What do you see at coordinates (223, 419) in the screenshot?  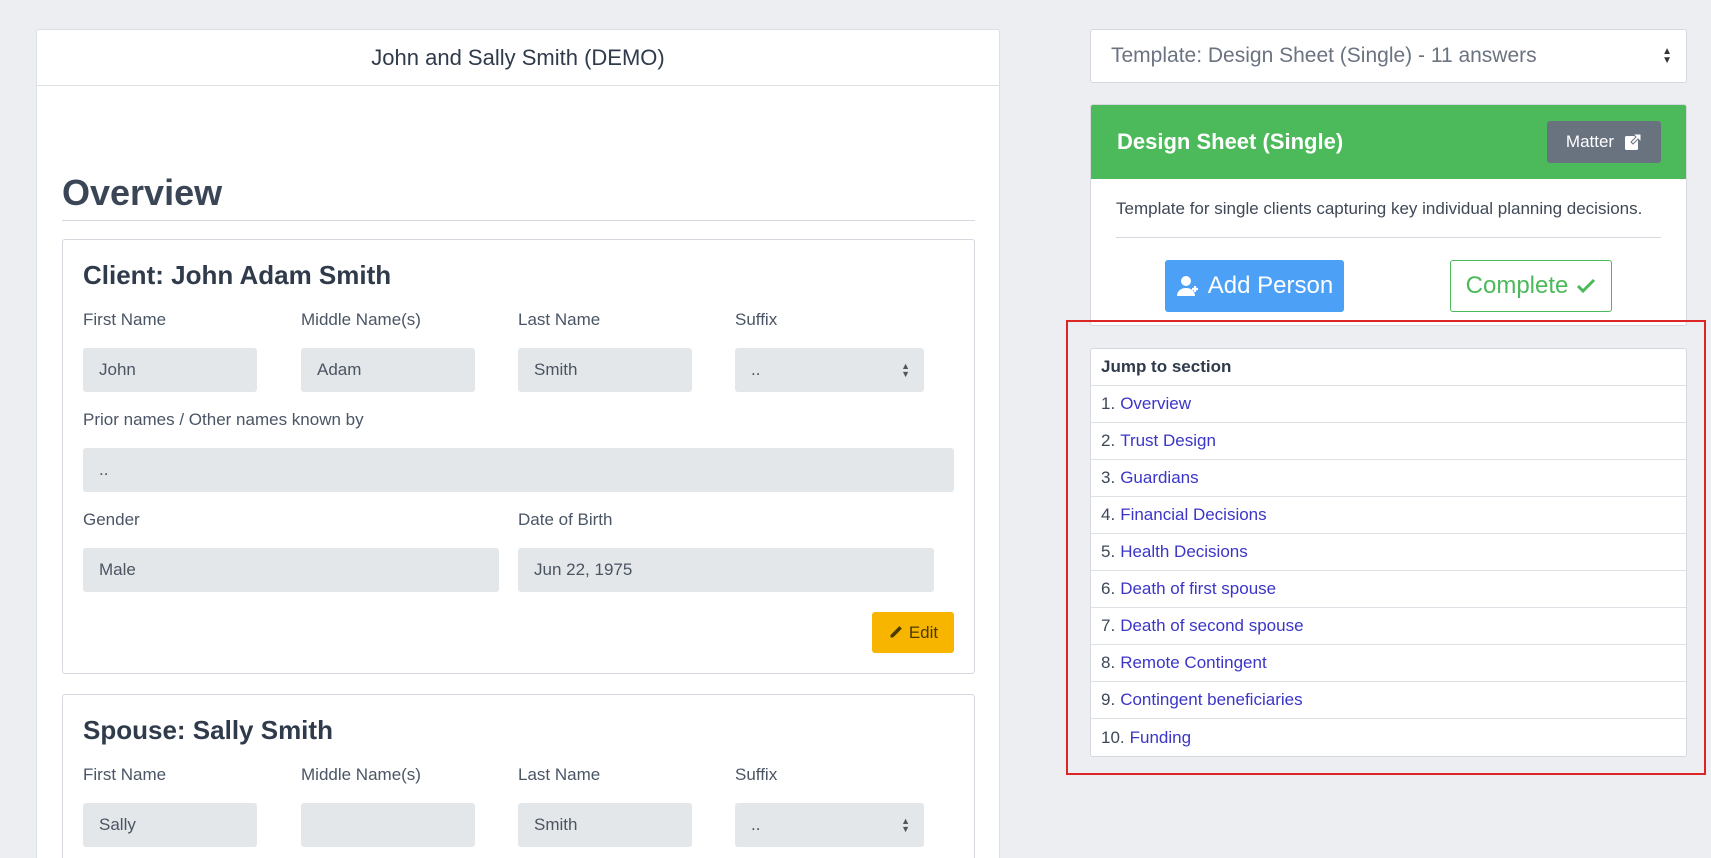 I see `field-label: Prior names / Other names known by` at bounding box center [223, 419].